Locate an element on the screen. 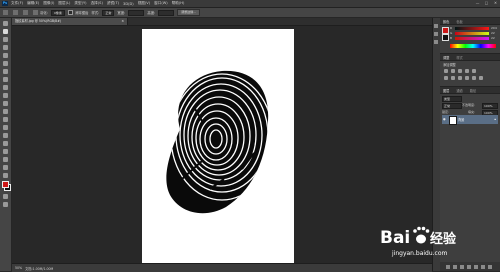 The image size is (500, 272). tab-layers: 图层 is located at coordinates (446, 90).